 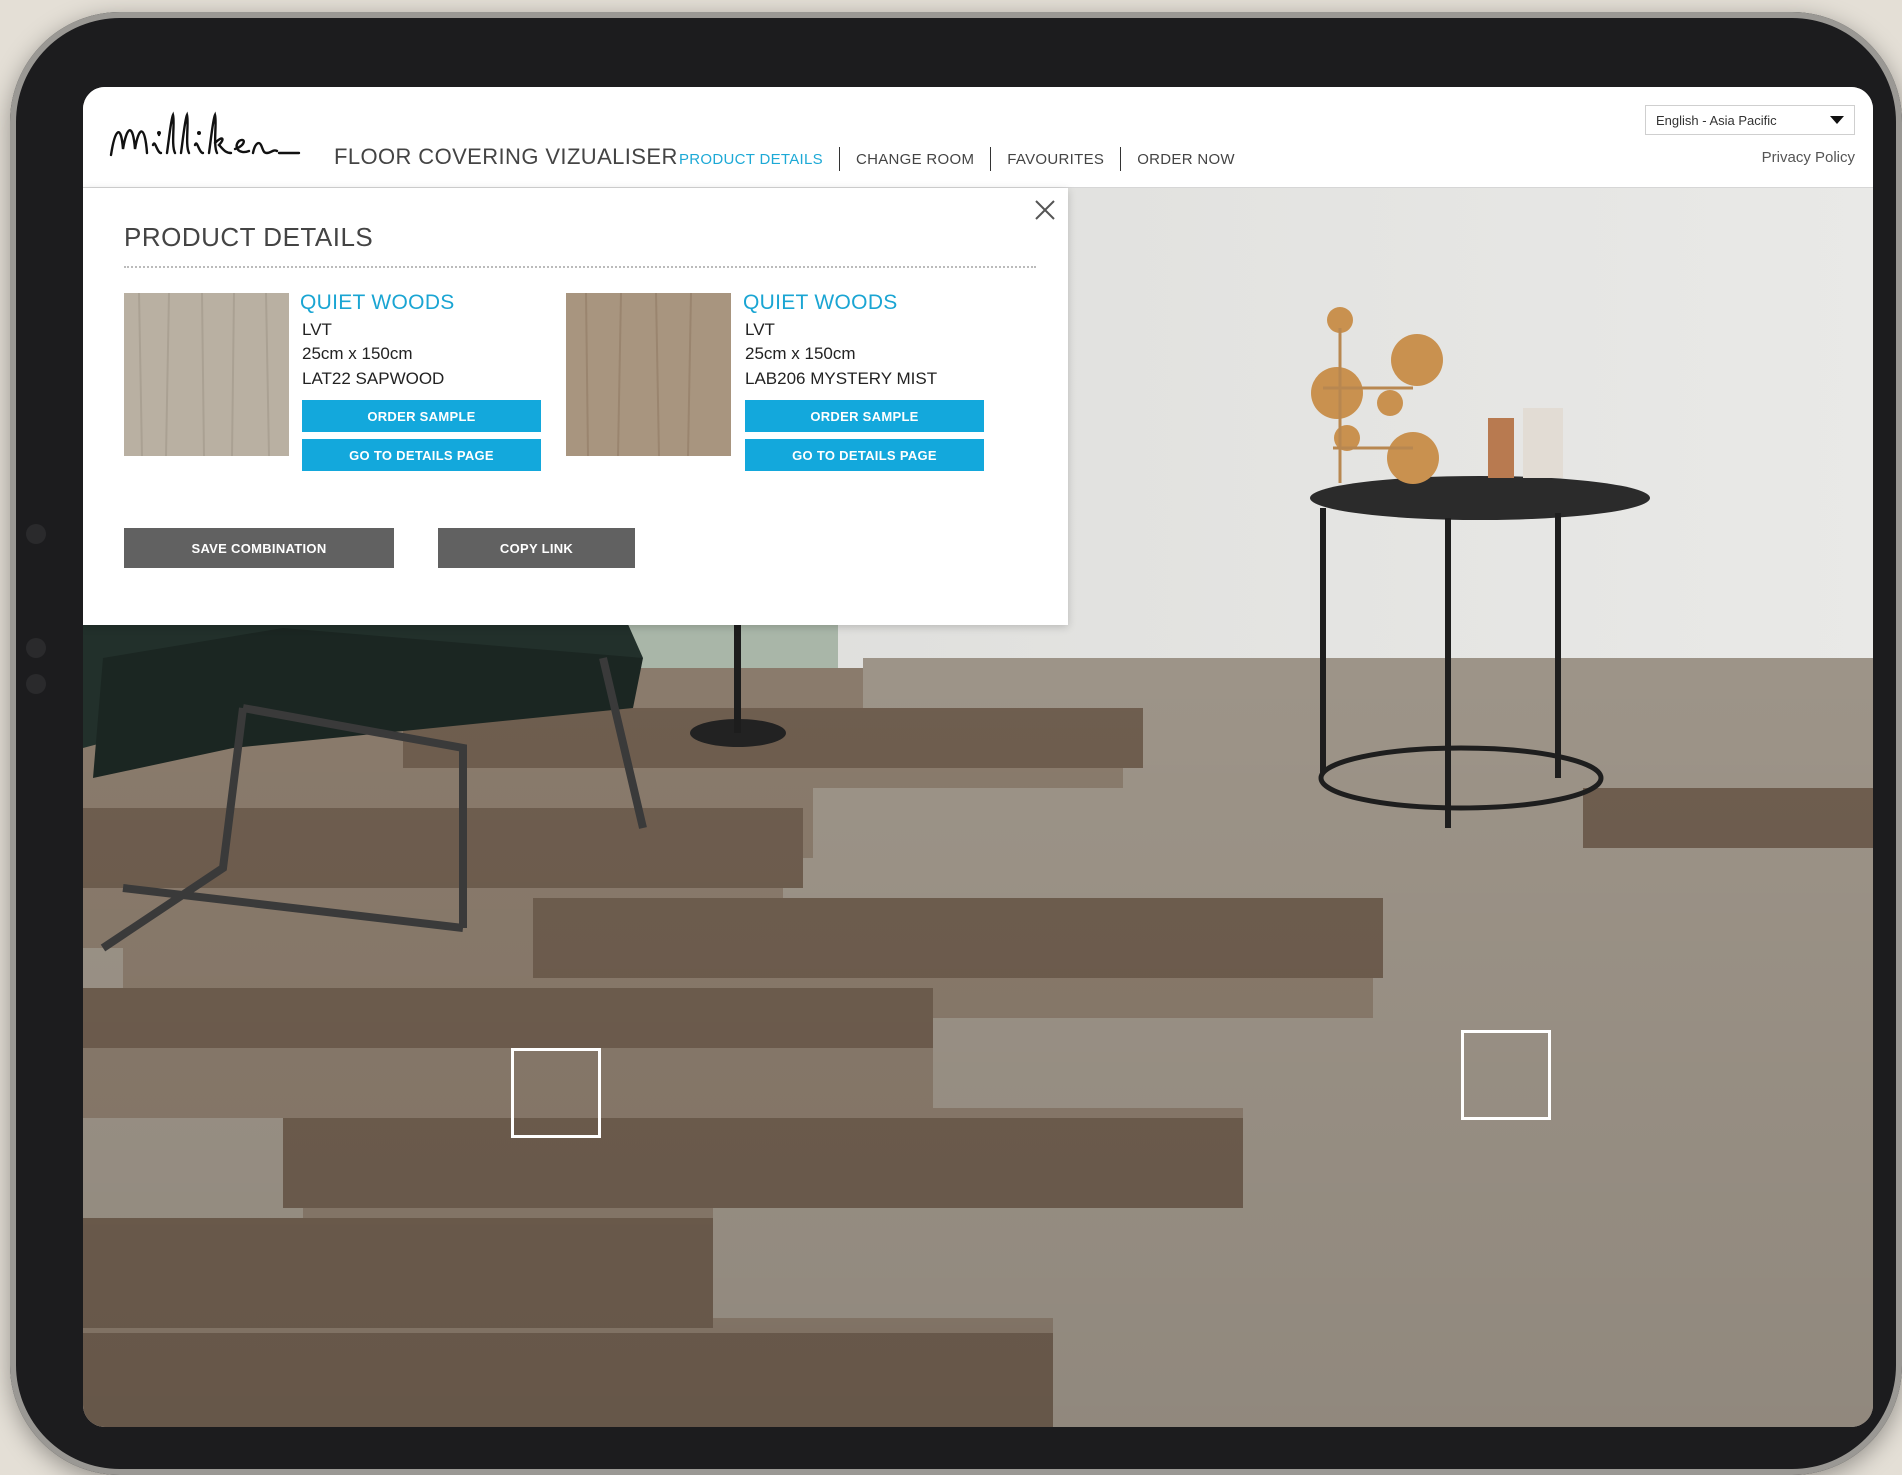 What do you see at coordinates (259, 548) in the screenshot?
I see `save-combination-button: SAVE COMBINATION` at bounding box center [259, 548].